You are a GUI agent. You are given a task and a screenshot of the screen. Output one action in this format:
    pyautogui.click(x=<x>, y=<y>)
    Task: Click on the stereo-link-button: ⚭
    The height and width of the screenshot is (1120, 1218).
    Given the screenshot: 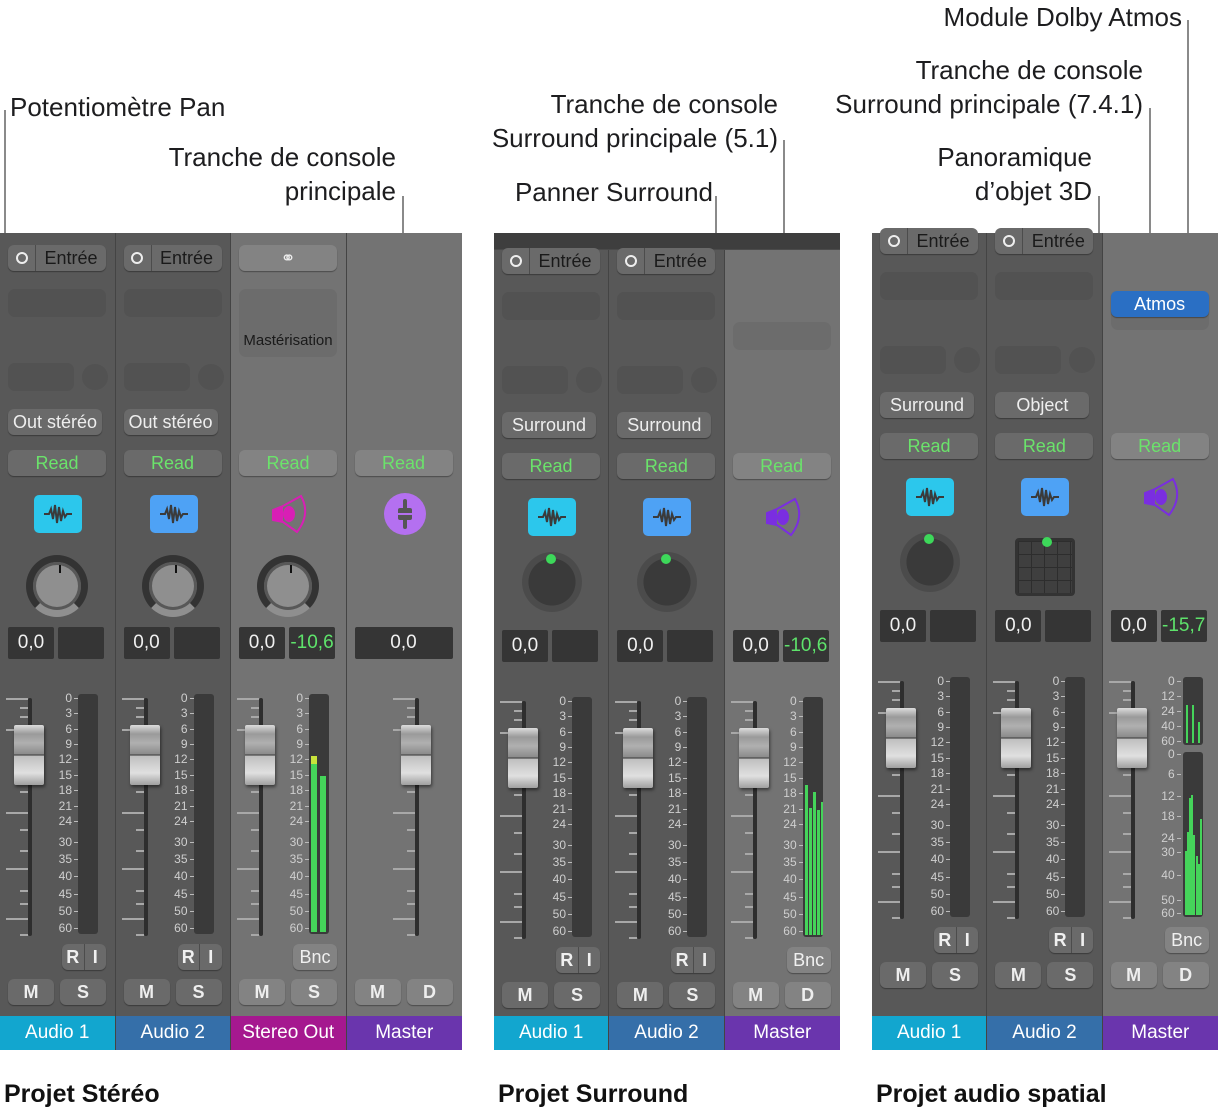 What is the action you would take?
    pyautogui.click(x=288, y=258)
    